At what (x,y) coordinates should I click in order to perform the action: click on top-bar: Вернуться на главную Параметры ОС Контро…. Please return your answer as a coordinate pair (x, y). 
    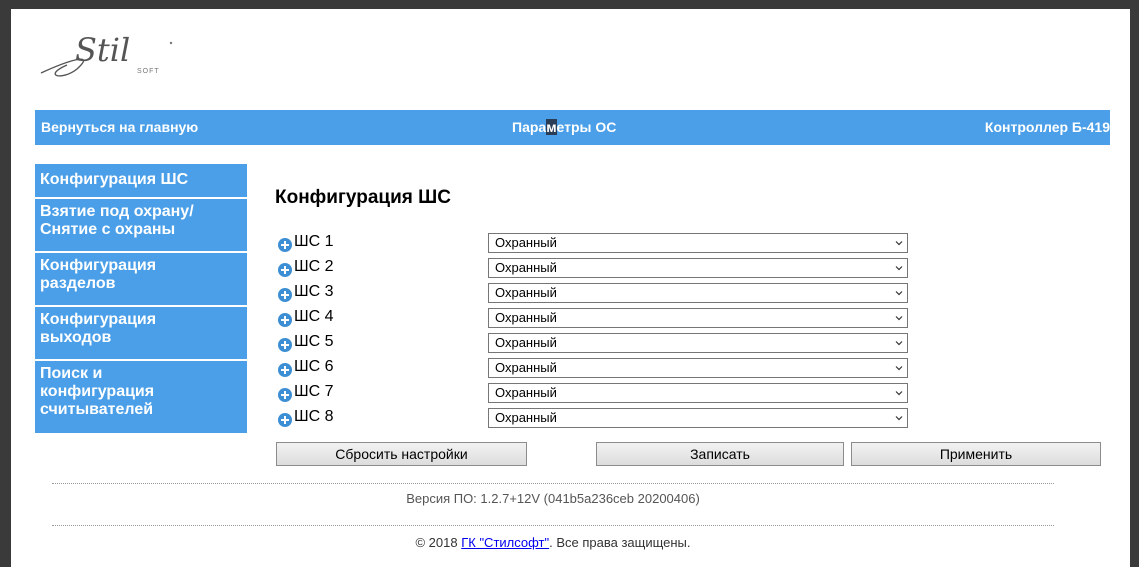
    Looking at the image, I should click on (572, 127).